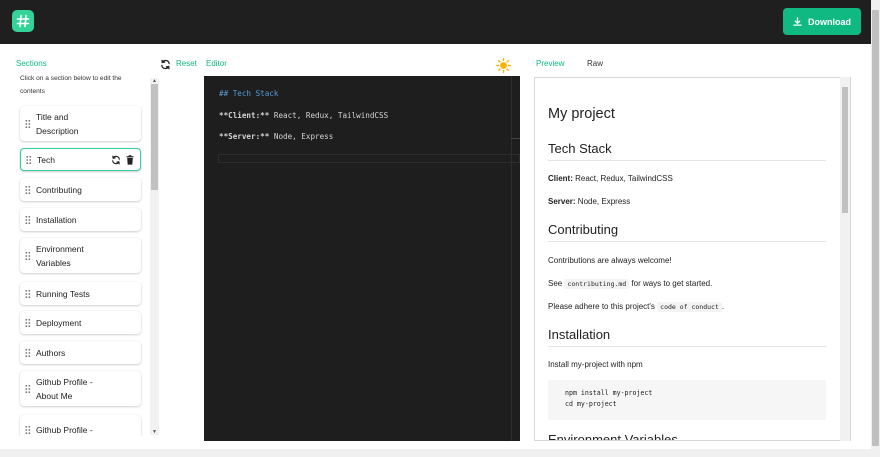 This screenshot has width=880, height=457. What do you see at coordinates (550, 63) in the screenshot?
I see `tab-preview: Preview` at bounding box center [550, 63].